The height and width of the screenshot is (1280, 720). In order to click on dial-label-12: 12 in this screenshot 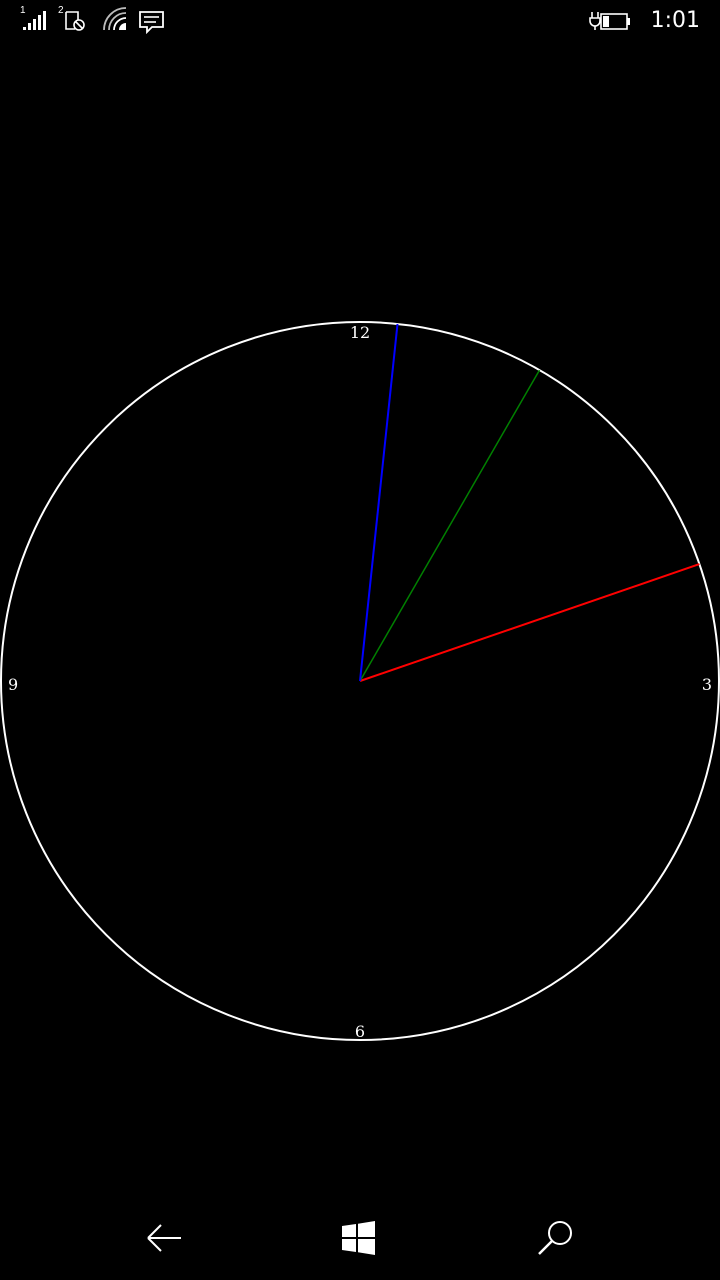, I will do `click(360, 332)`.